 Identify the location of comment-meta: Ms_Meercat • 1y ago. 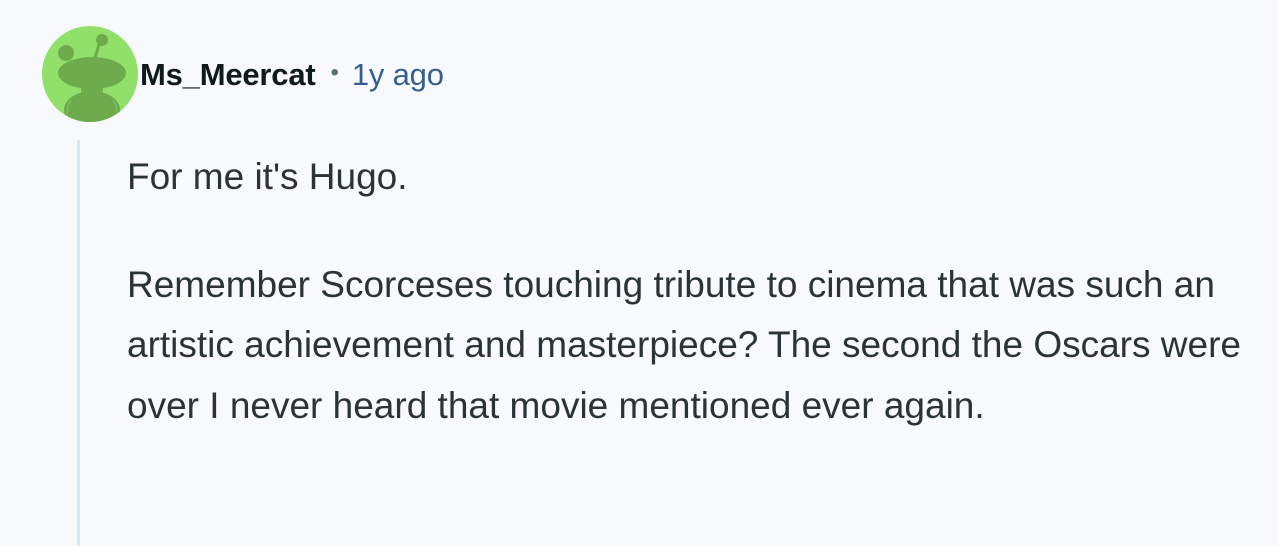
(292, 75).